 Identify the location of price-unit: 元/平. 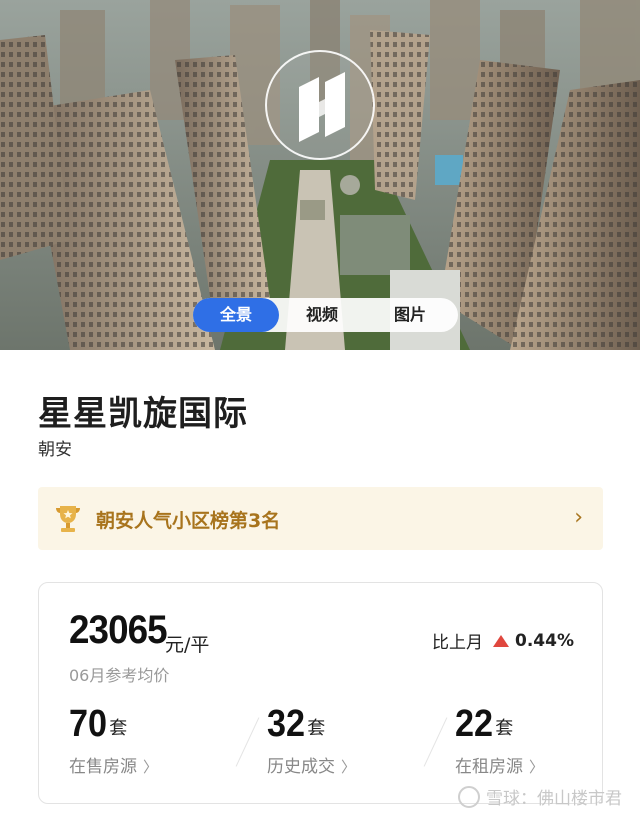
(187, 645).